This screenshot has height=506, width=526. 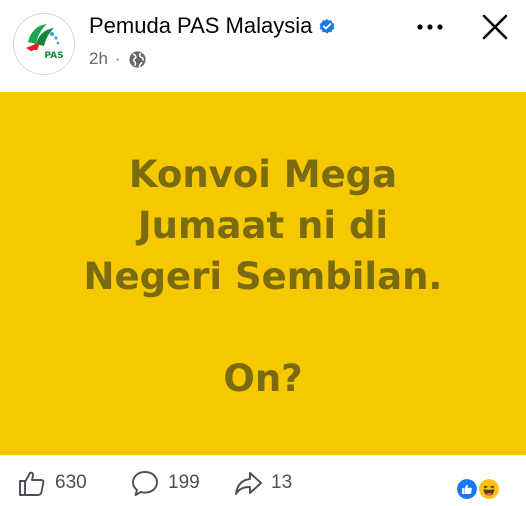 I want to click on post-meta: 2h ·, so click(x=118, y=59).